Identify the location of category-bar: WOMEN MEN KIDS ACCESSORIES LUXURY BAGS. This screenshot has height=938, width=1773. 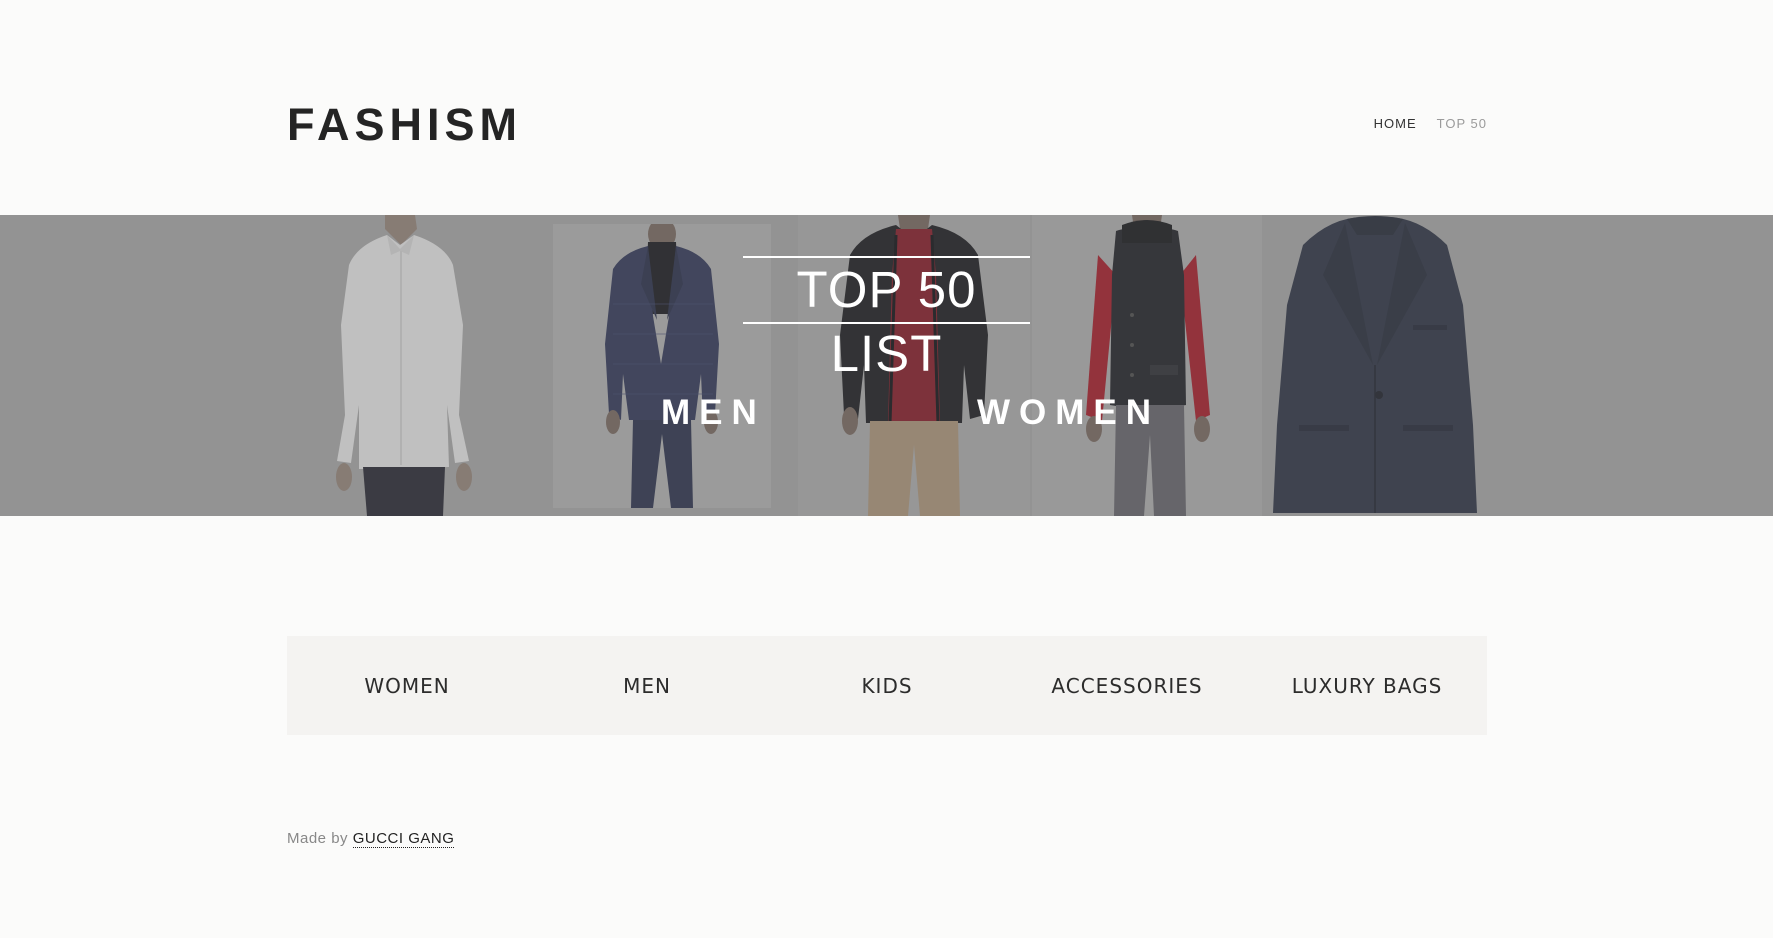
(887, 685).